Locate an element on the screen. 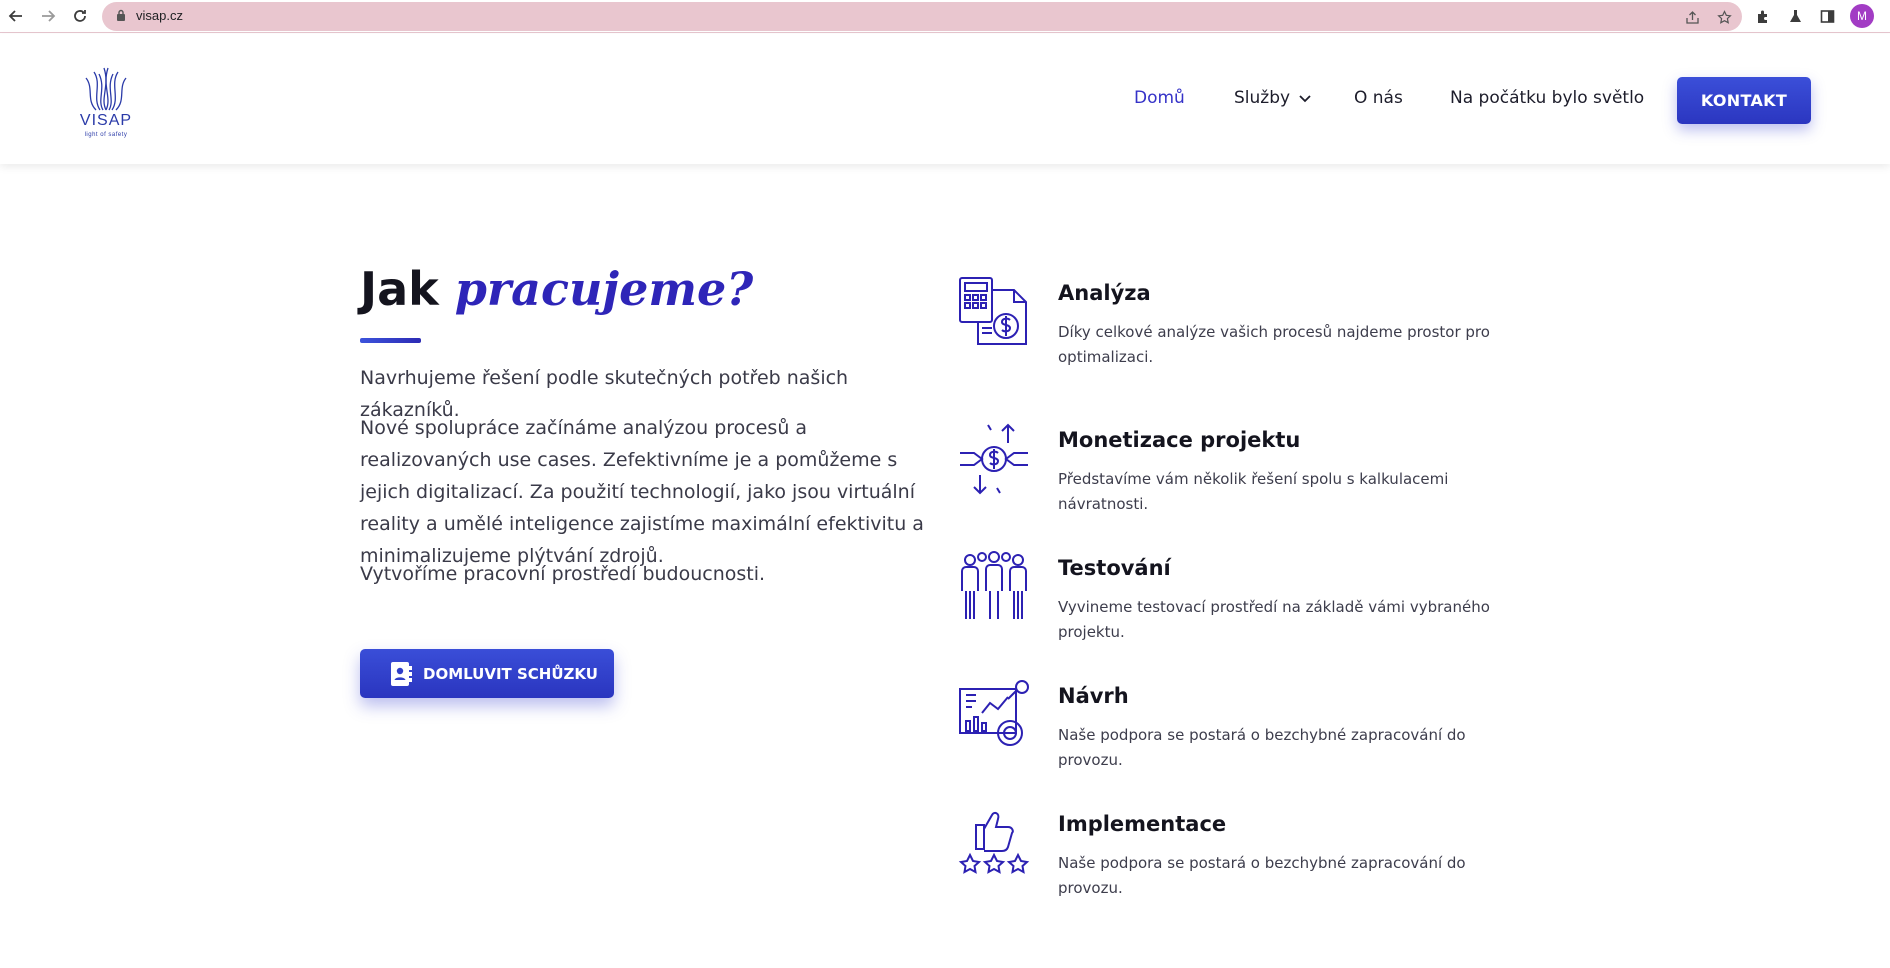  logo-wordmark: VISAP is located at coordinates (106, 120).